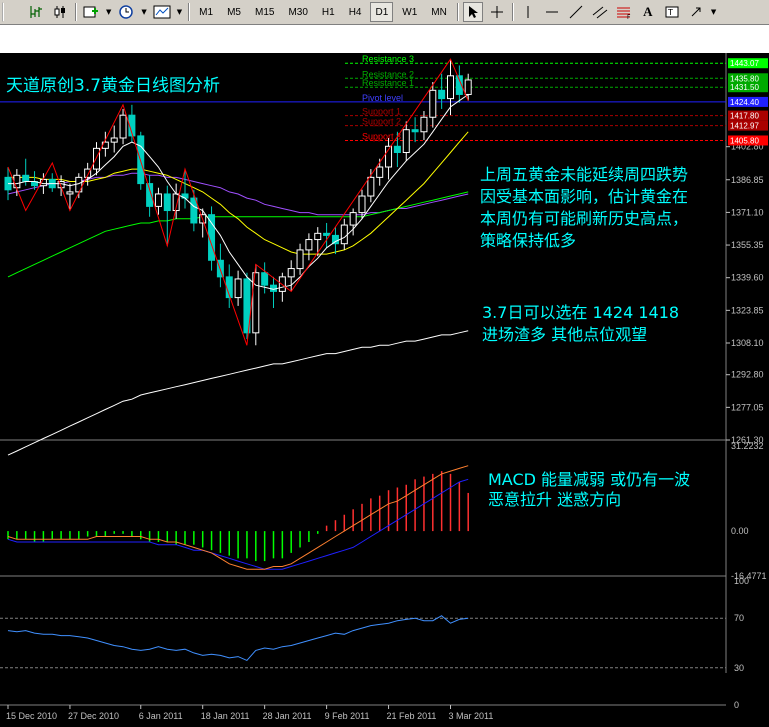 The image size is (769, 727). What do you see at coordinates (225, 716) in the screenshot?
I see `time-tick-label: 18 Jan 2011` at bounding box center [225, 716].